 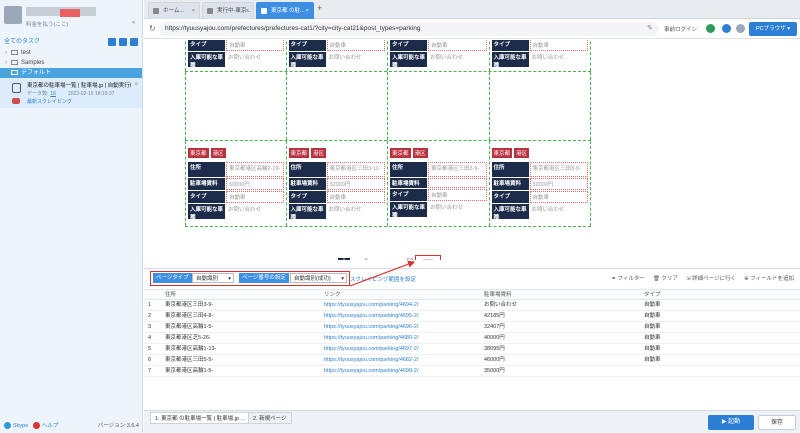 What do you see at coordinates (366, 259) in the screenshot?
I see `page-2: 2` at bounding box center [366, 259].